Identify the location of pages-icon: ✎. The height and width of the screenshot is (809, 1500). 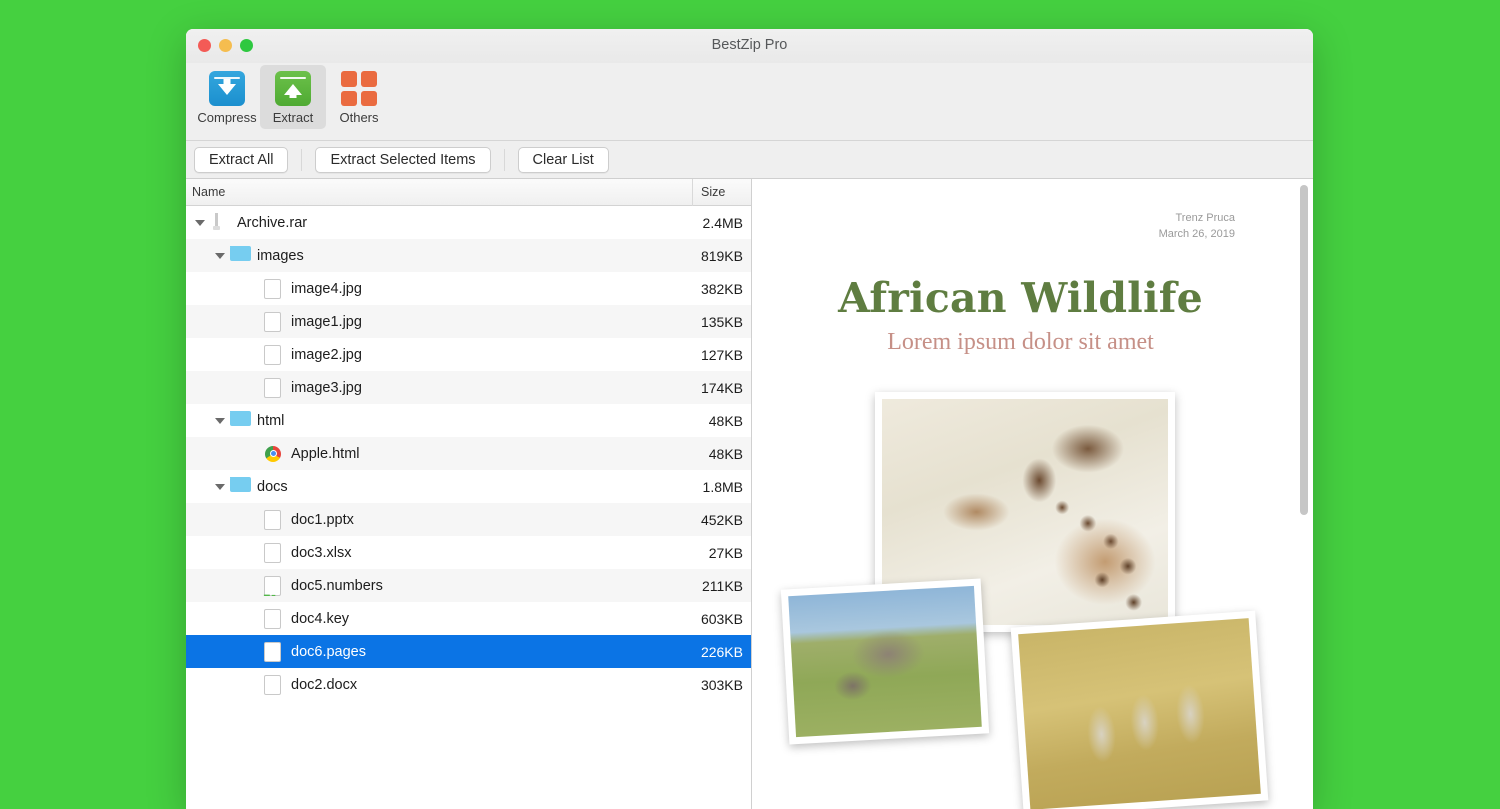
(273, 651).